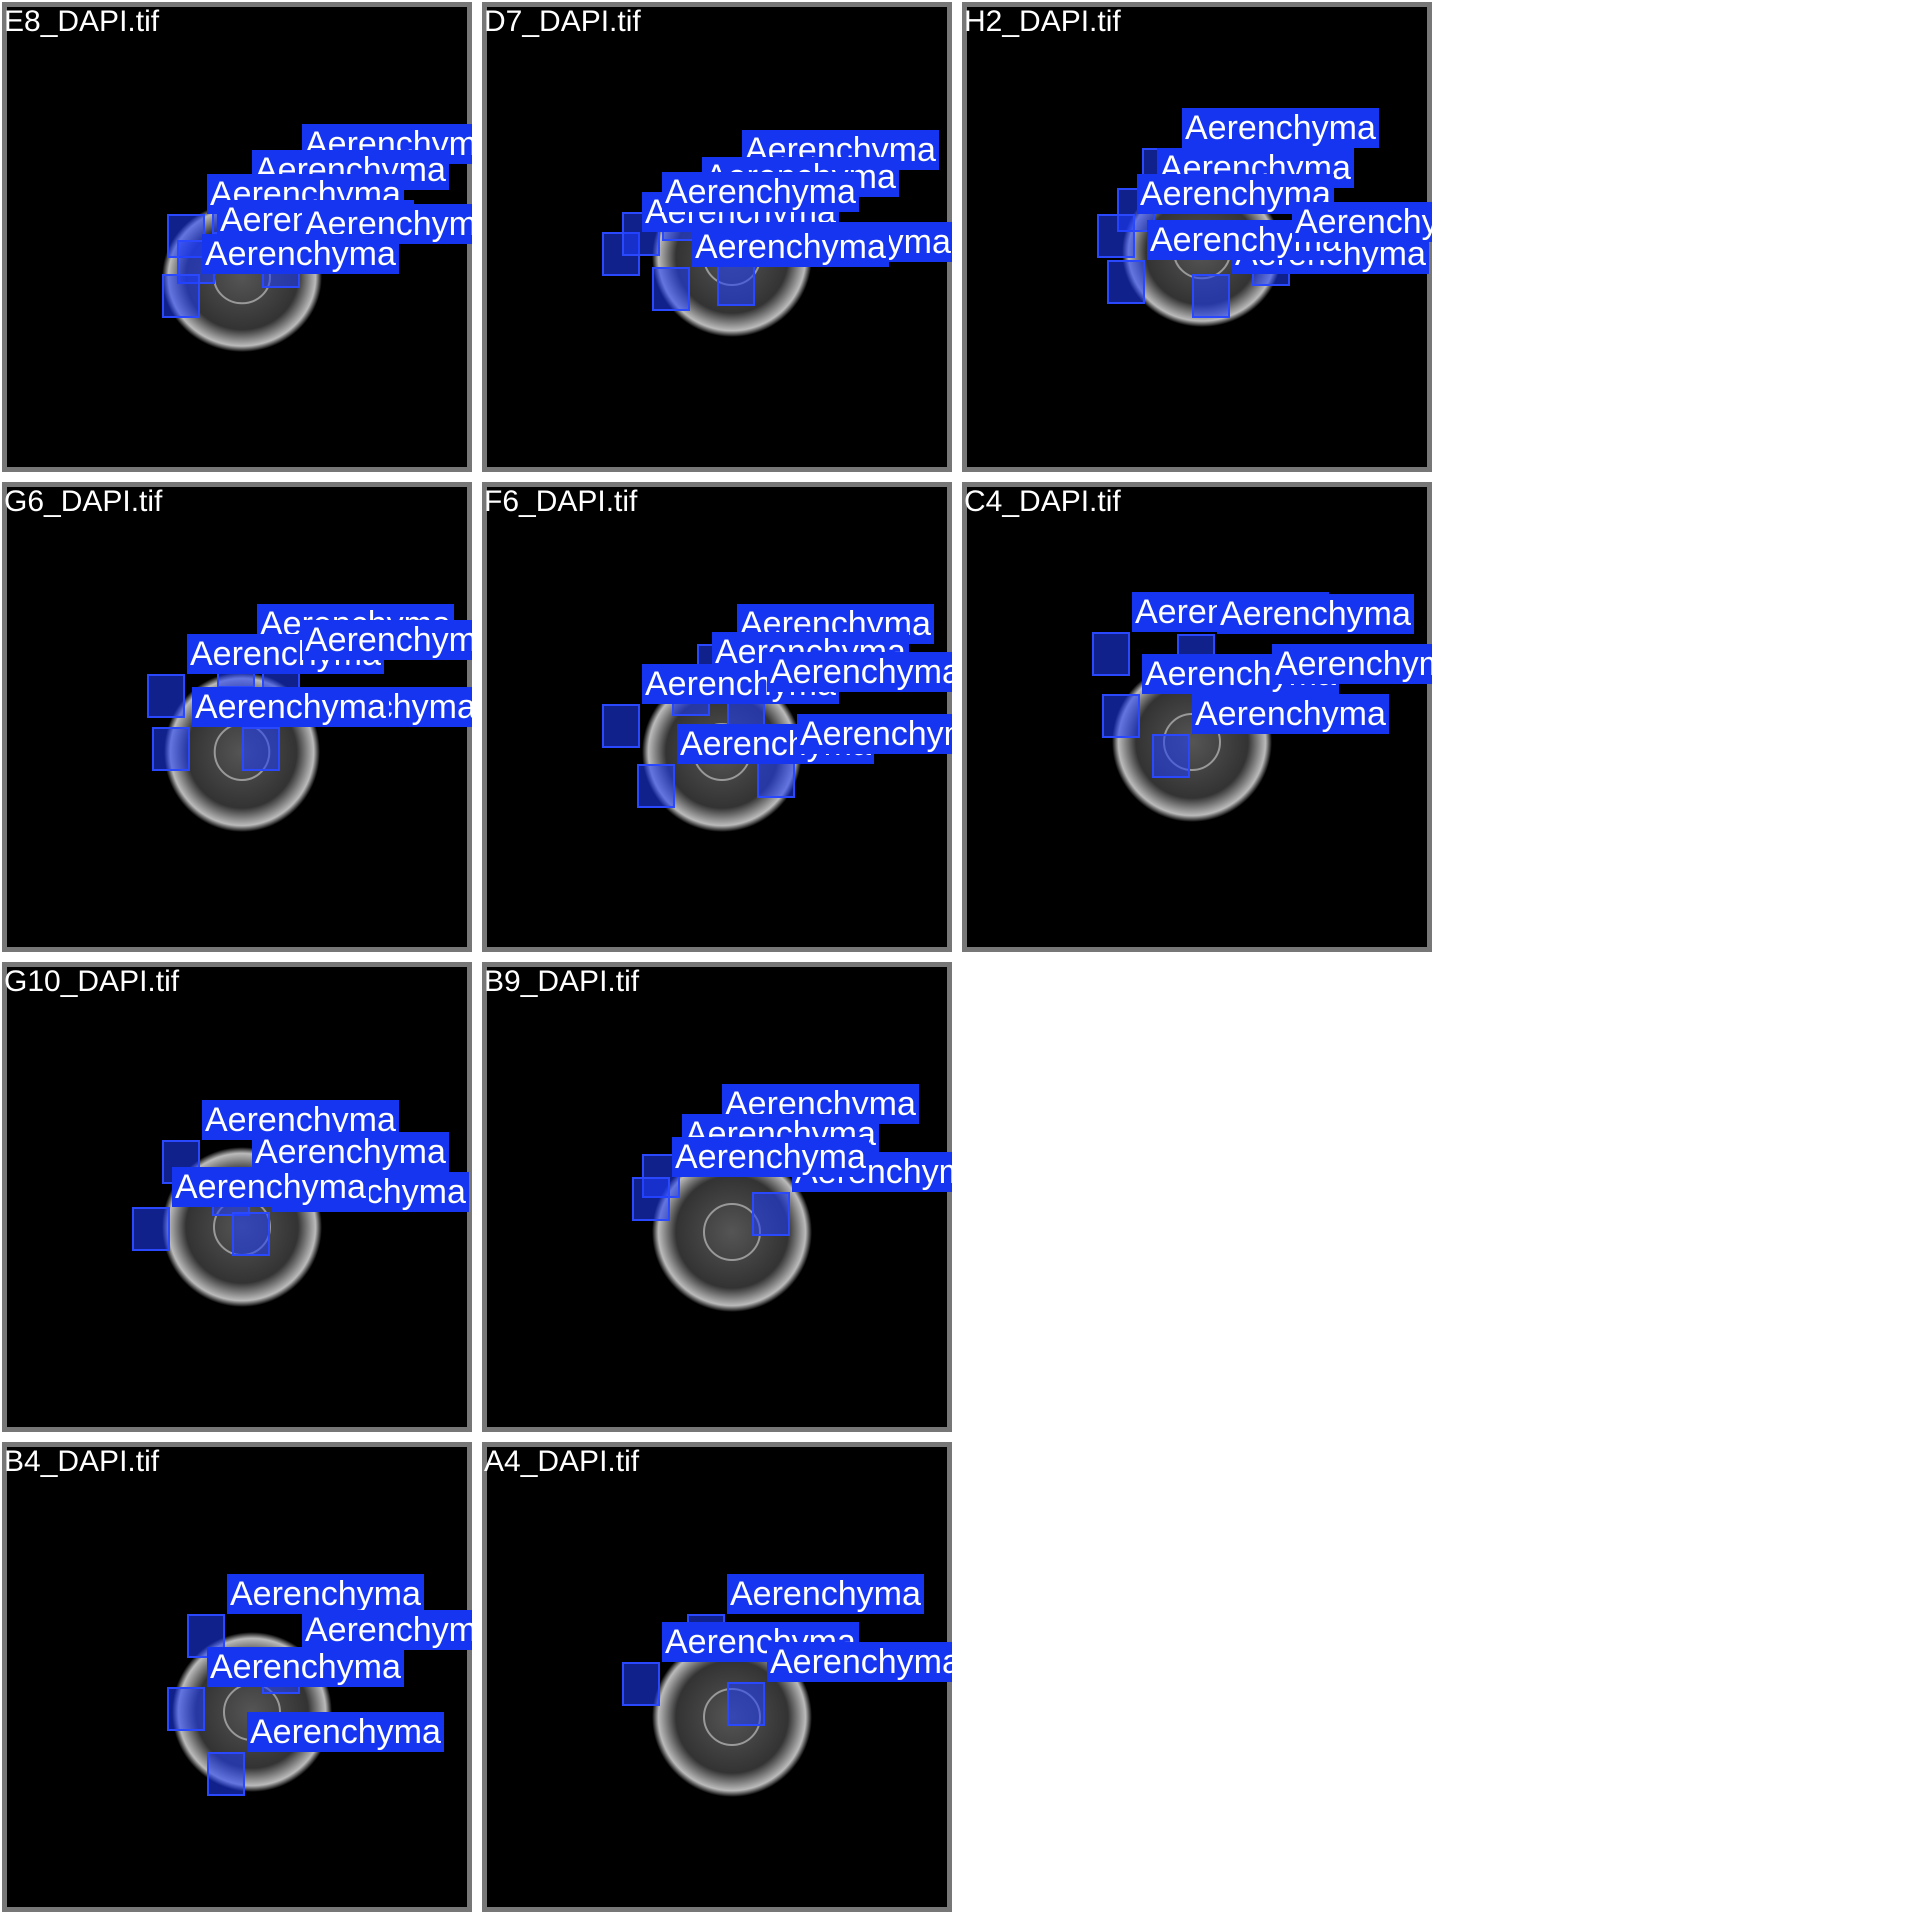 Image resolution: width=1920 pixels, height=1920 pixels. I want to click on panel-filename: B9_DAPI.tif, so click(562, 981).